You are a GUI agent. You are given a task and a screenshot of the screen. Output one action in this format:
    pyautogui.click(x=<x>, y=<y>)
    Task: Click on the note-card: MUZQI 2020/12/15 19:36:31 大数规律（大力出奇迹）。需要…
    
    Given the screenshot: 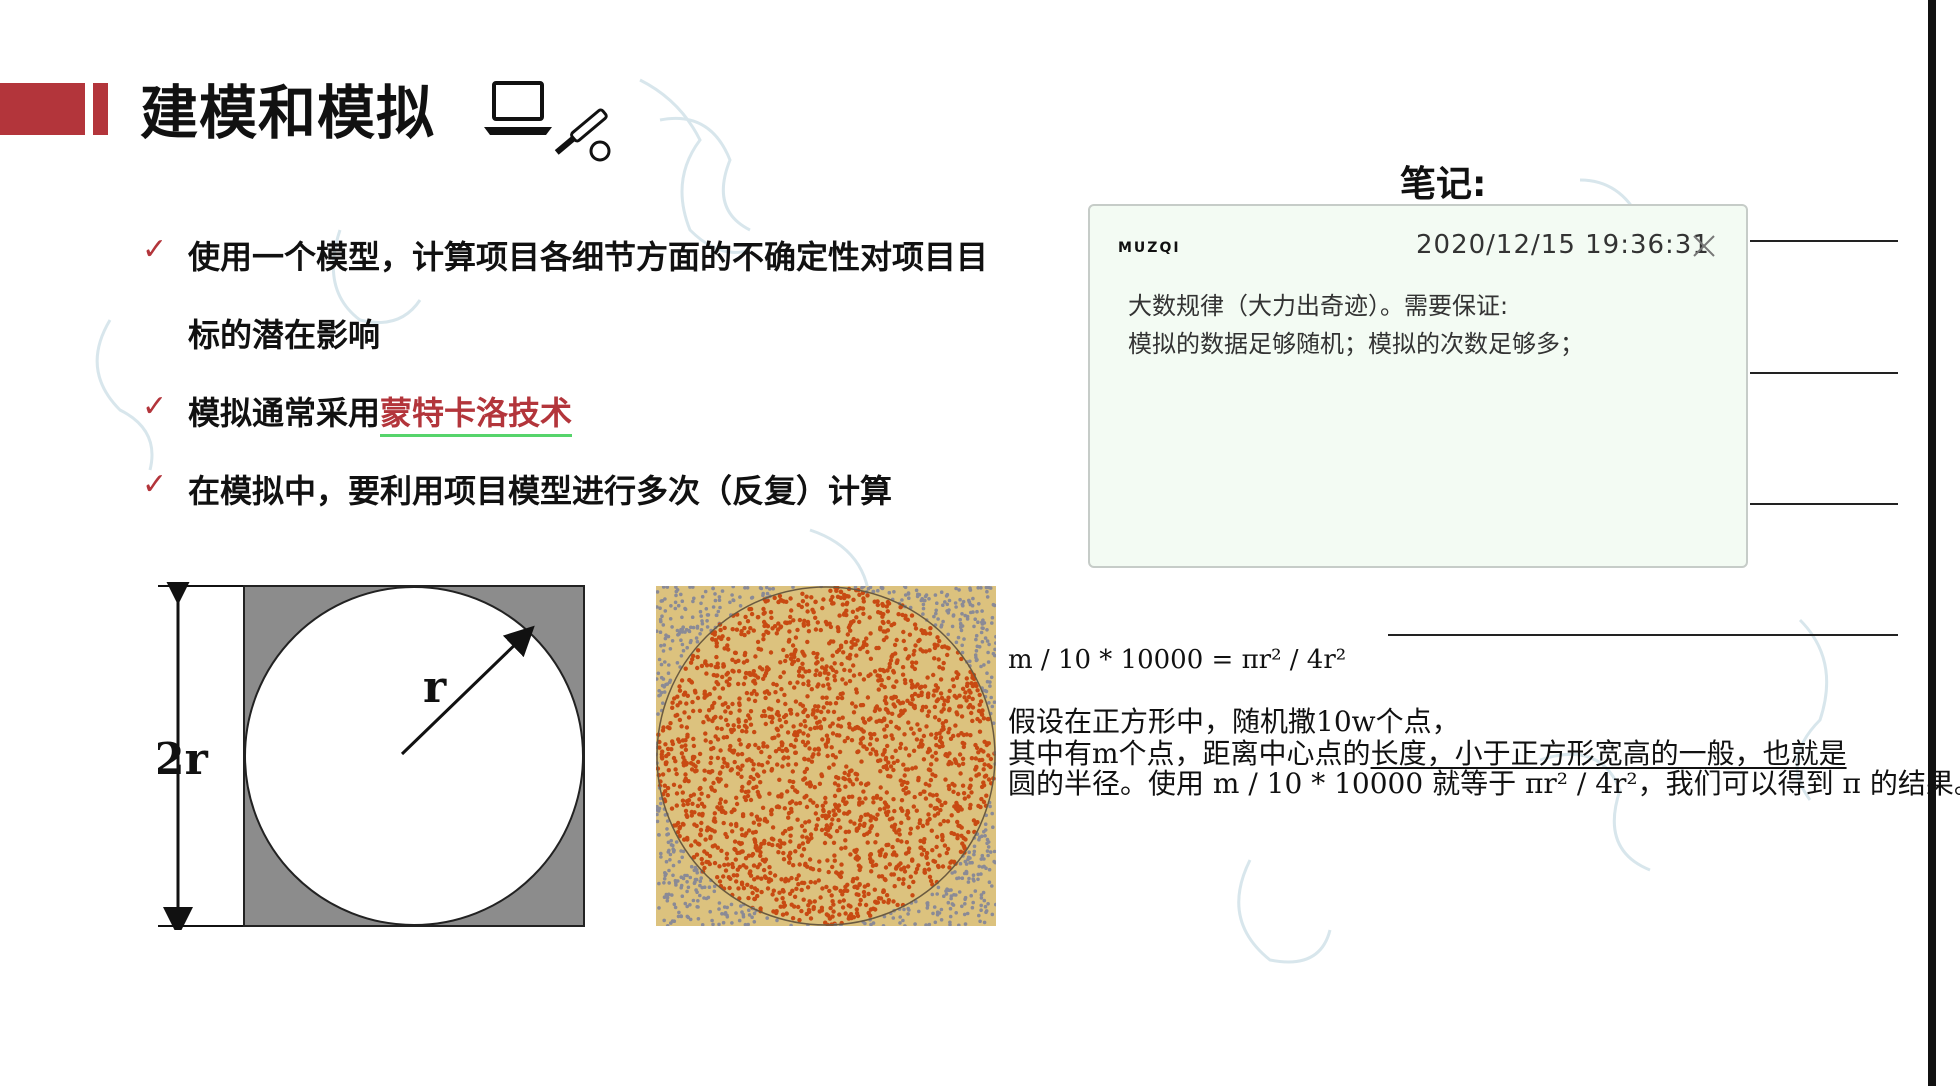 What is the action you would take?
    pyautogui.click(x=1418, y=386)
    